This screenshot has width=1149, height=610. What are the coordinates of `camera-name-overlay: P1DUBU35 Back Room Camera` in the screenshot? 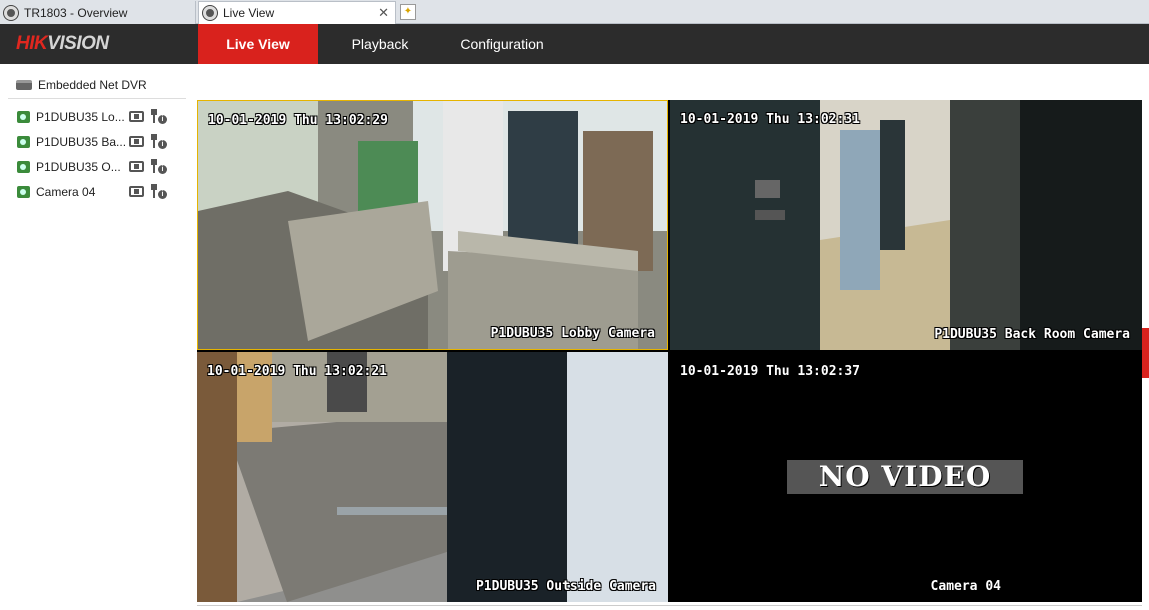 It's located at (1032, 334).